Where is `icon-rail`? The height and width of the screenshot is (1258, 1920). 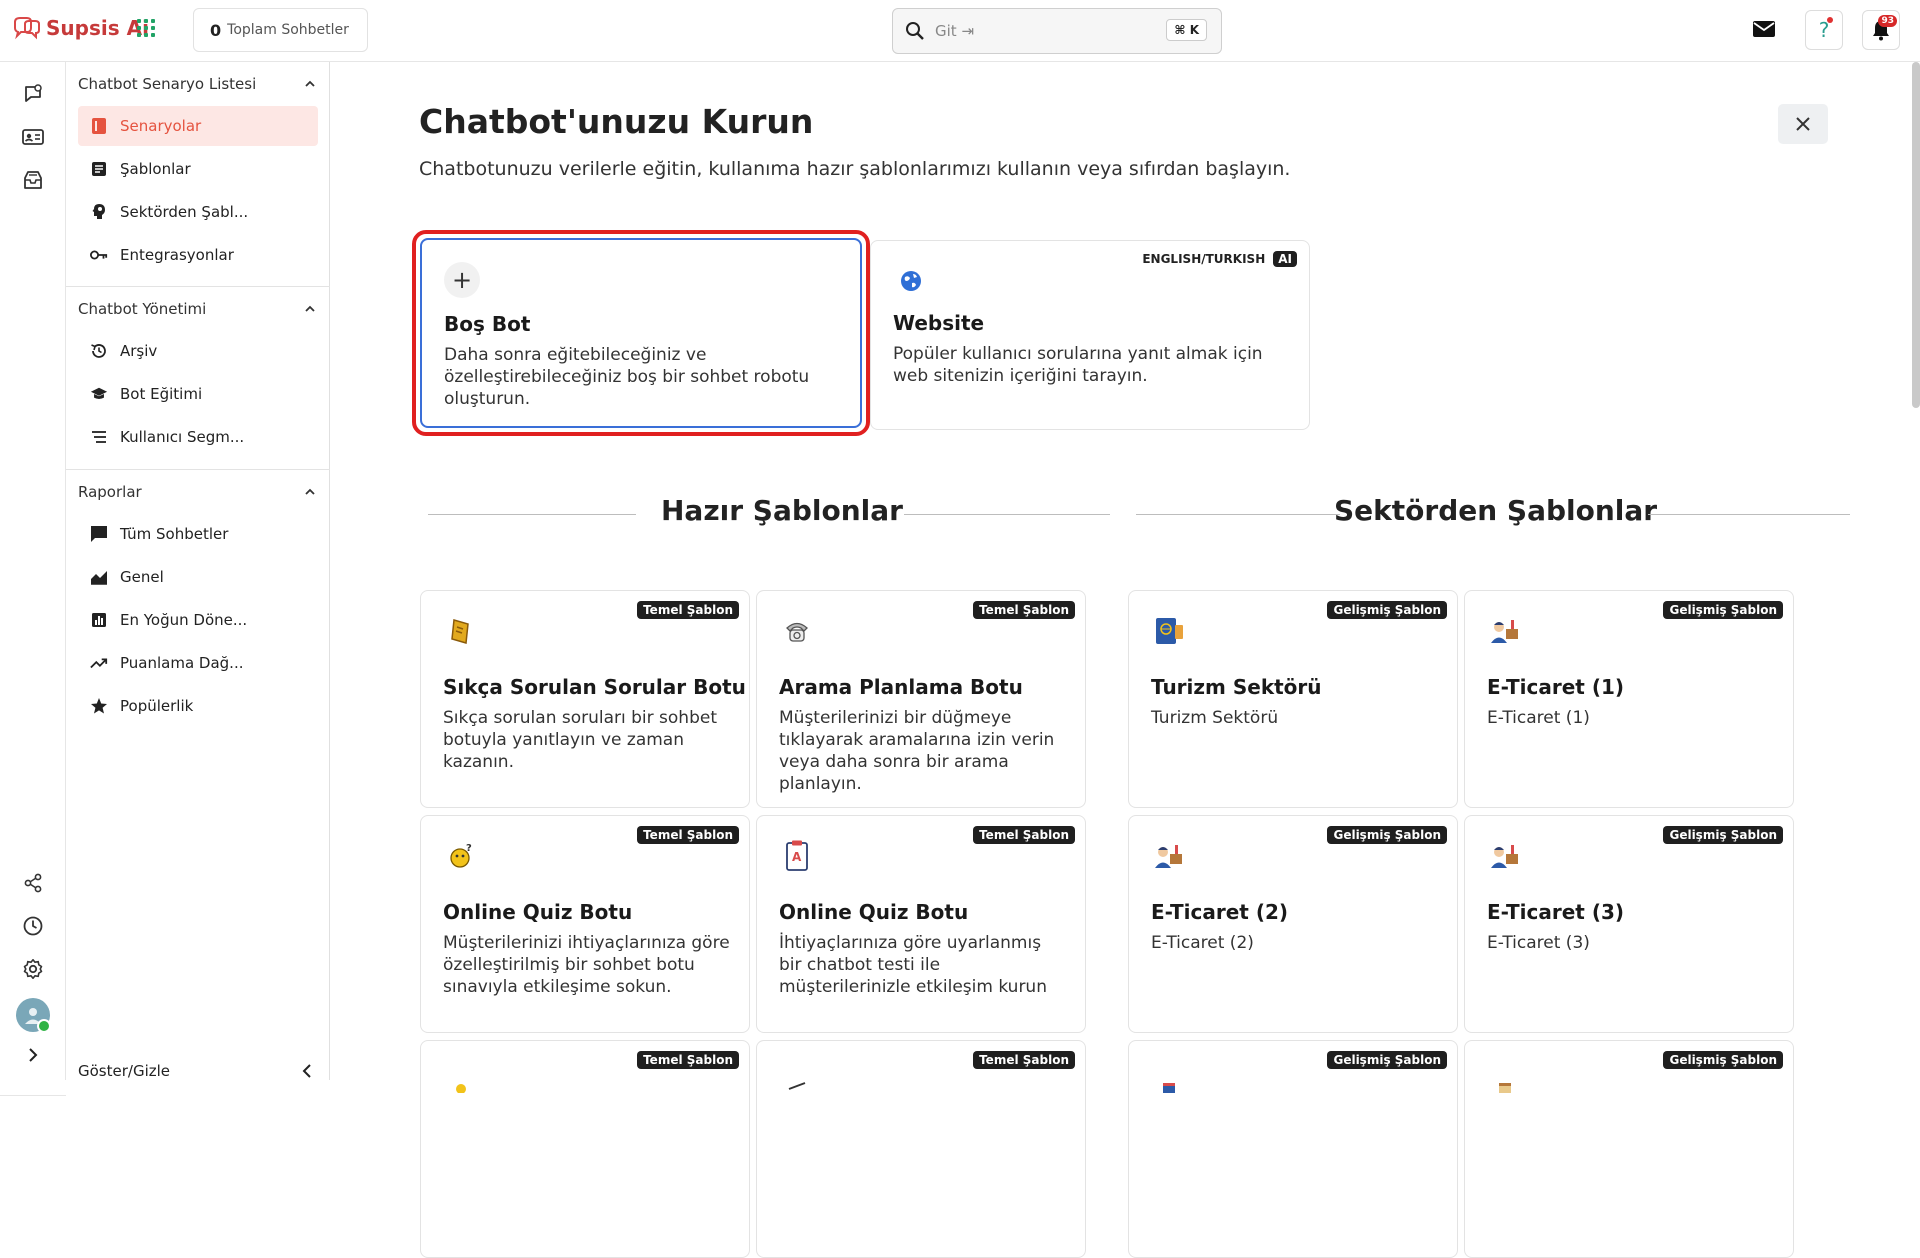
icon-rail is located at coordinates (33, 579).